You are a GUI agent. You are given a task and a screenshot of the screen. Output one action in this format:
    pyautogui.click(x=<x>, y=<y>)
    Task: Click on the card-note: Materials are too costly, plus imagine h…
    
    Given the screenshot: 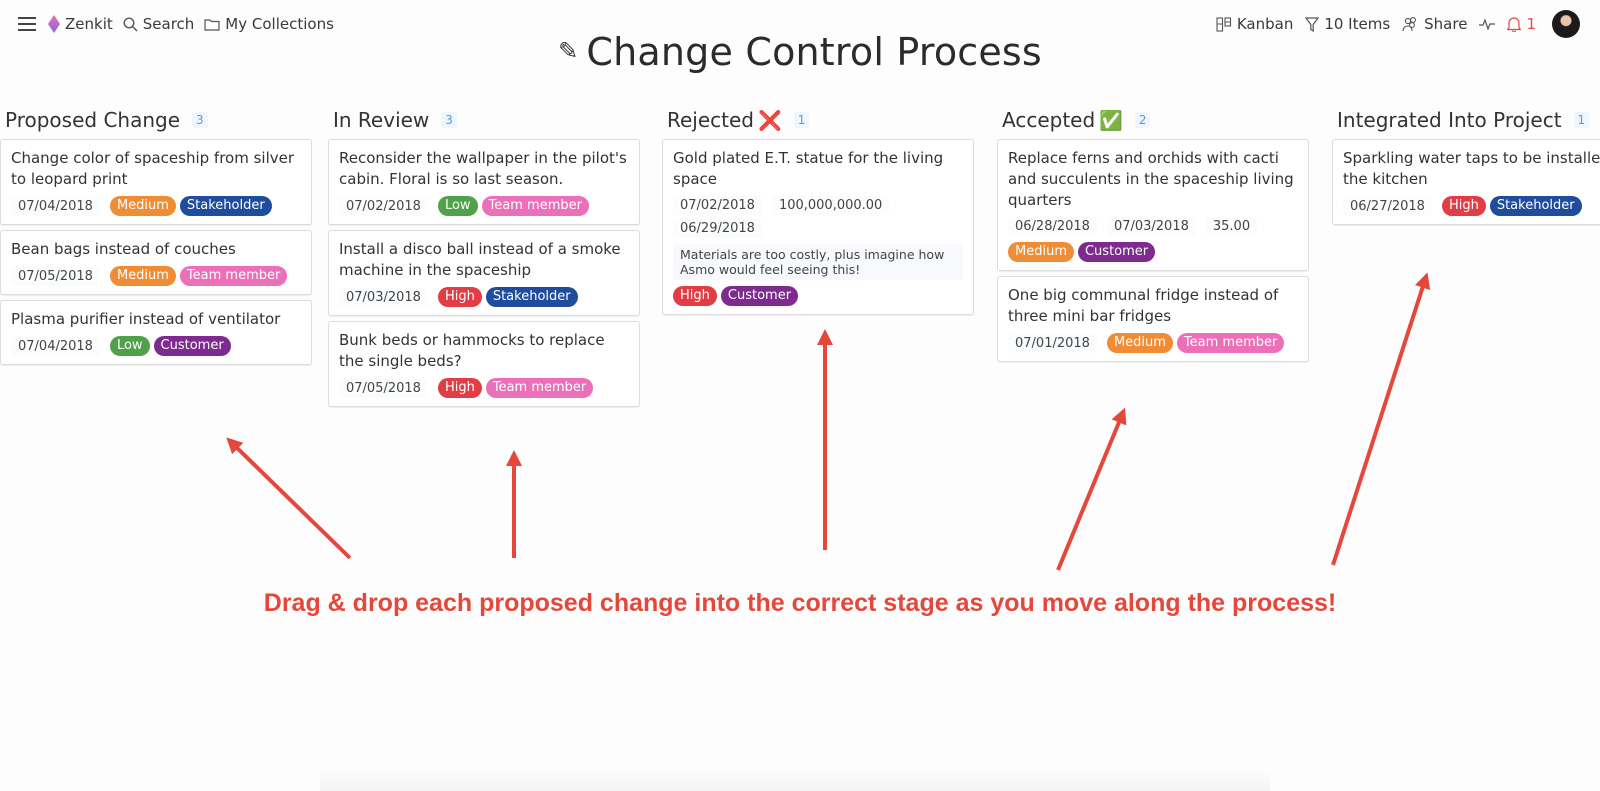 What is the action you would take?
    pyautogui.click(x=818, y=262)
    